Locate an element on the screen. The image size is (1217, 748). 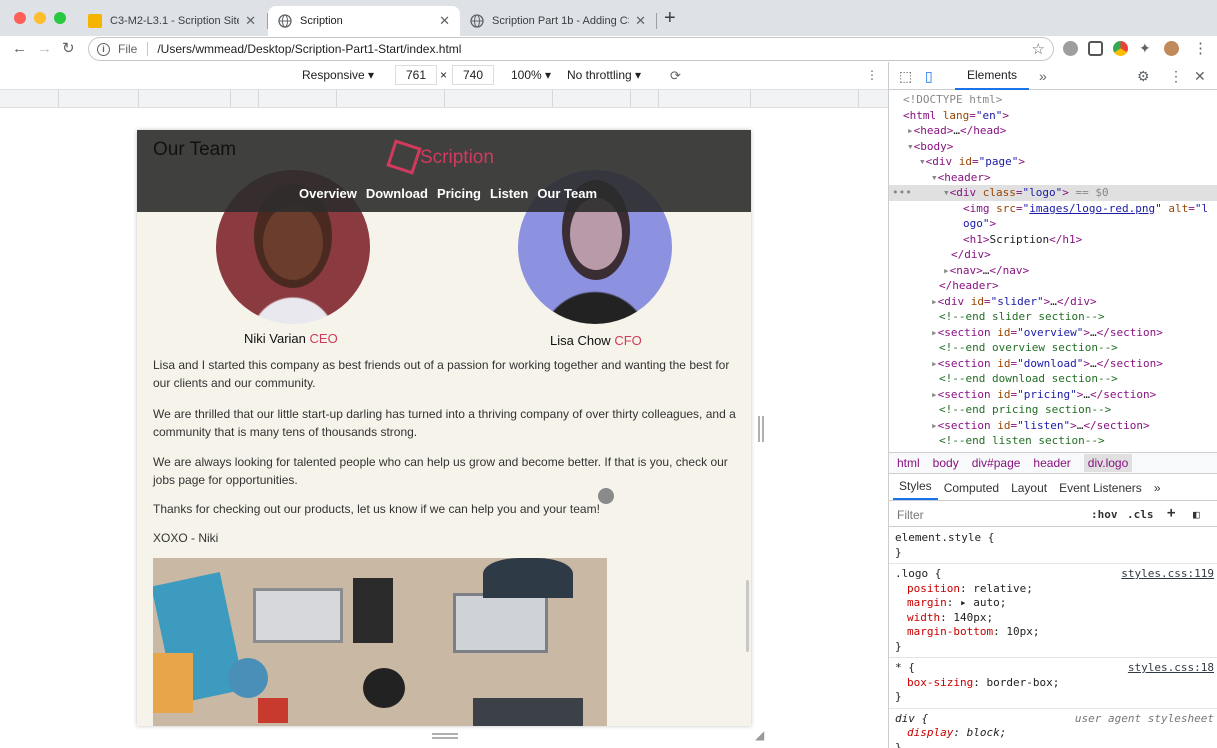
tab-computed: Computed is located at coordinates (971, 490).